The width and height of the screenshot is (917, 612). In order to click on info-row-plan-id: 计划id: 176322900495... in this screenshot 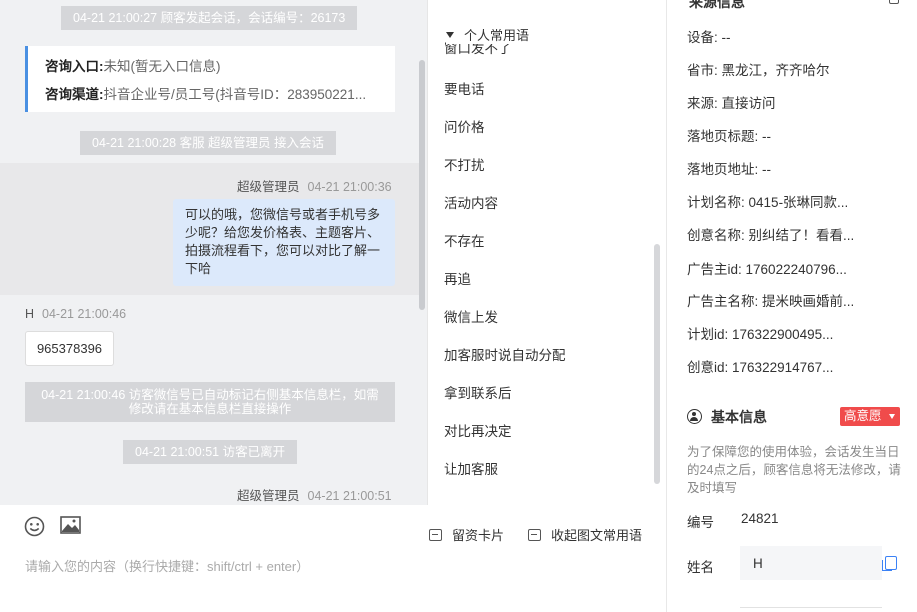, I will do `click(760, 333)`.